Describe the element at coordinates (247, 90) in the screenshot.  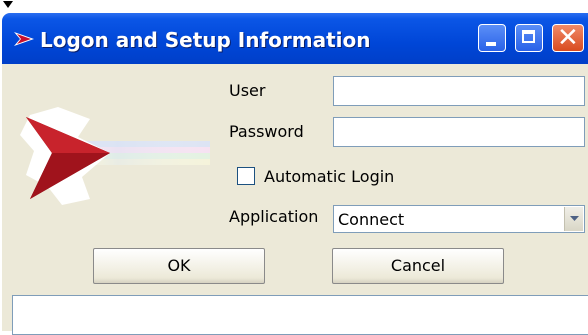
I see `user-label: User` at that location.